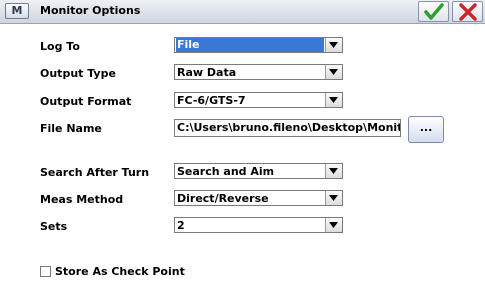  I want to click on file-name-input: C:\Users\bruno.fileno\Desktop\Monitor.g, so click(287, 128).